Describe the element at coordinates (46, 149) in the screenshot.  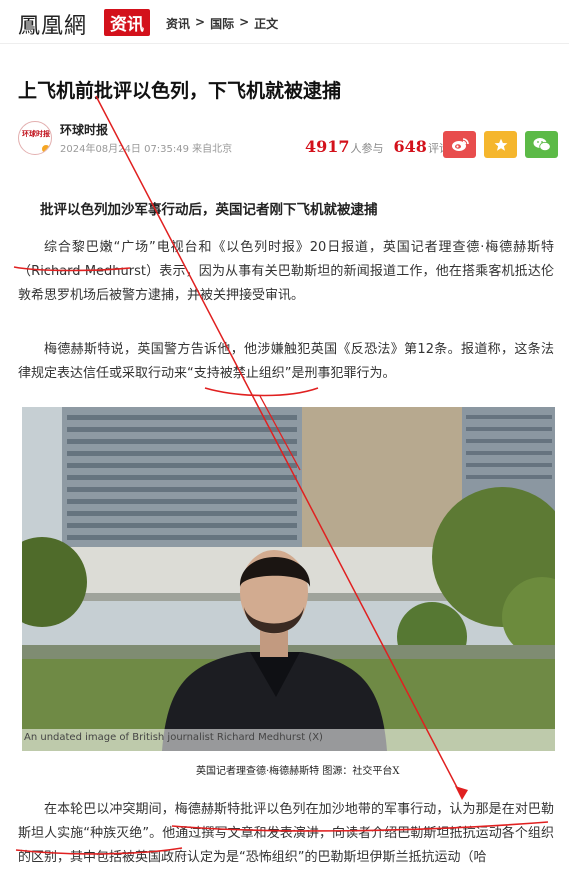
I see `verified-badge-icon` at that location.